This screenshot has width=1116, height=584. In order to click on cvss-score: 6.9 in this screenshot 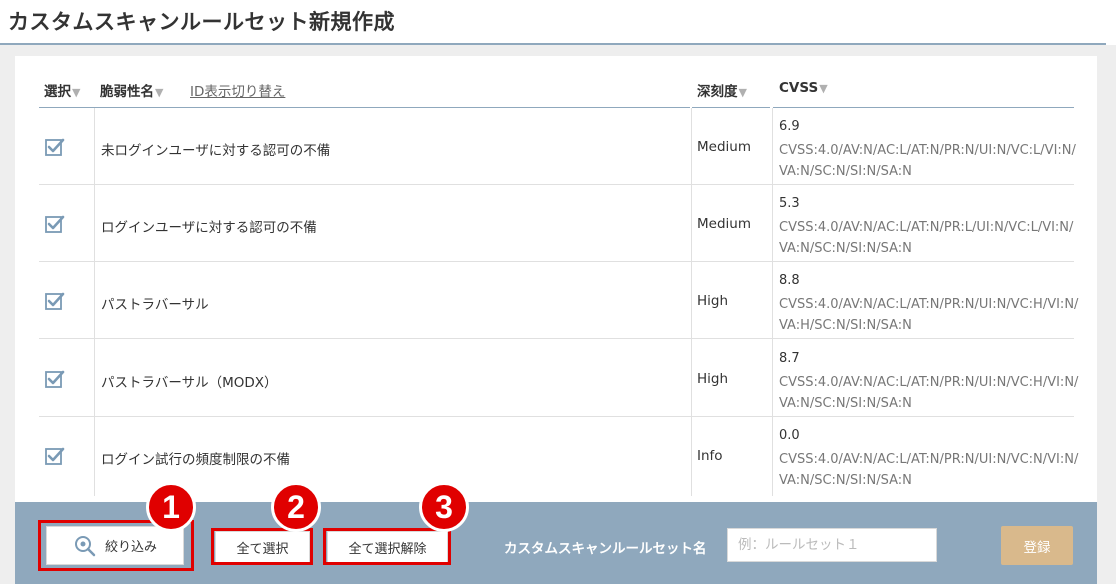, I will do `click(789, 126)`.